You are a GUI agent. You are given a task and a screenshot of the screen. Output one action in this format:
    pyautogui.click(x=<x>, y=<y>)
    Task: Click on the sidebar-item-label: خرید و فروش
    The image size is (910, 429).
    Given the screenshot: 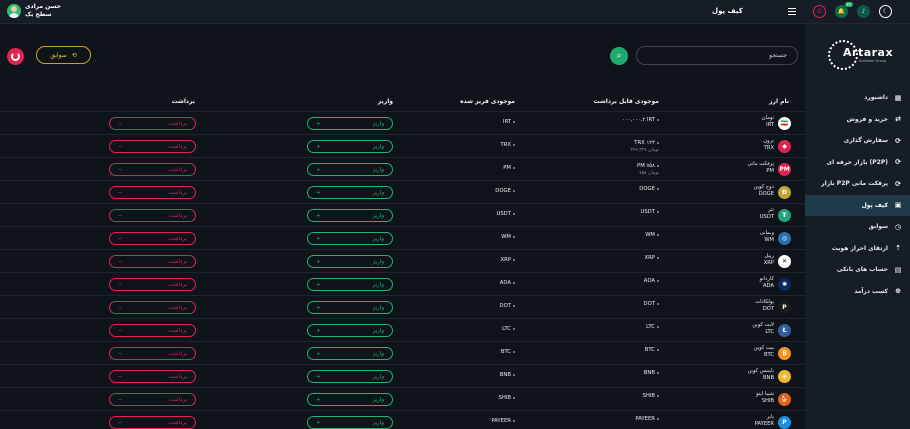 What is the action you would take?
    pyautogui.click(x=867, y=119)
    